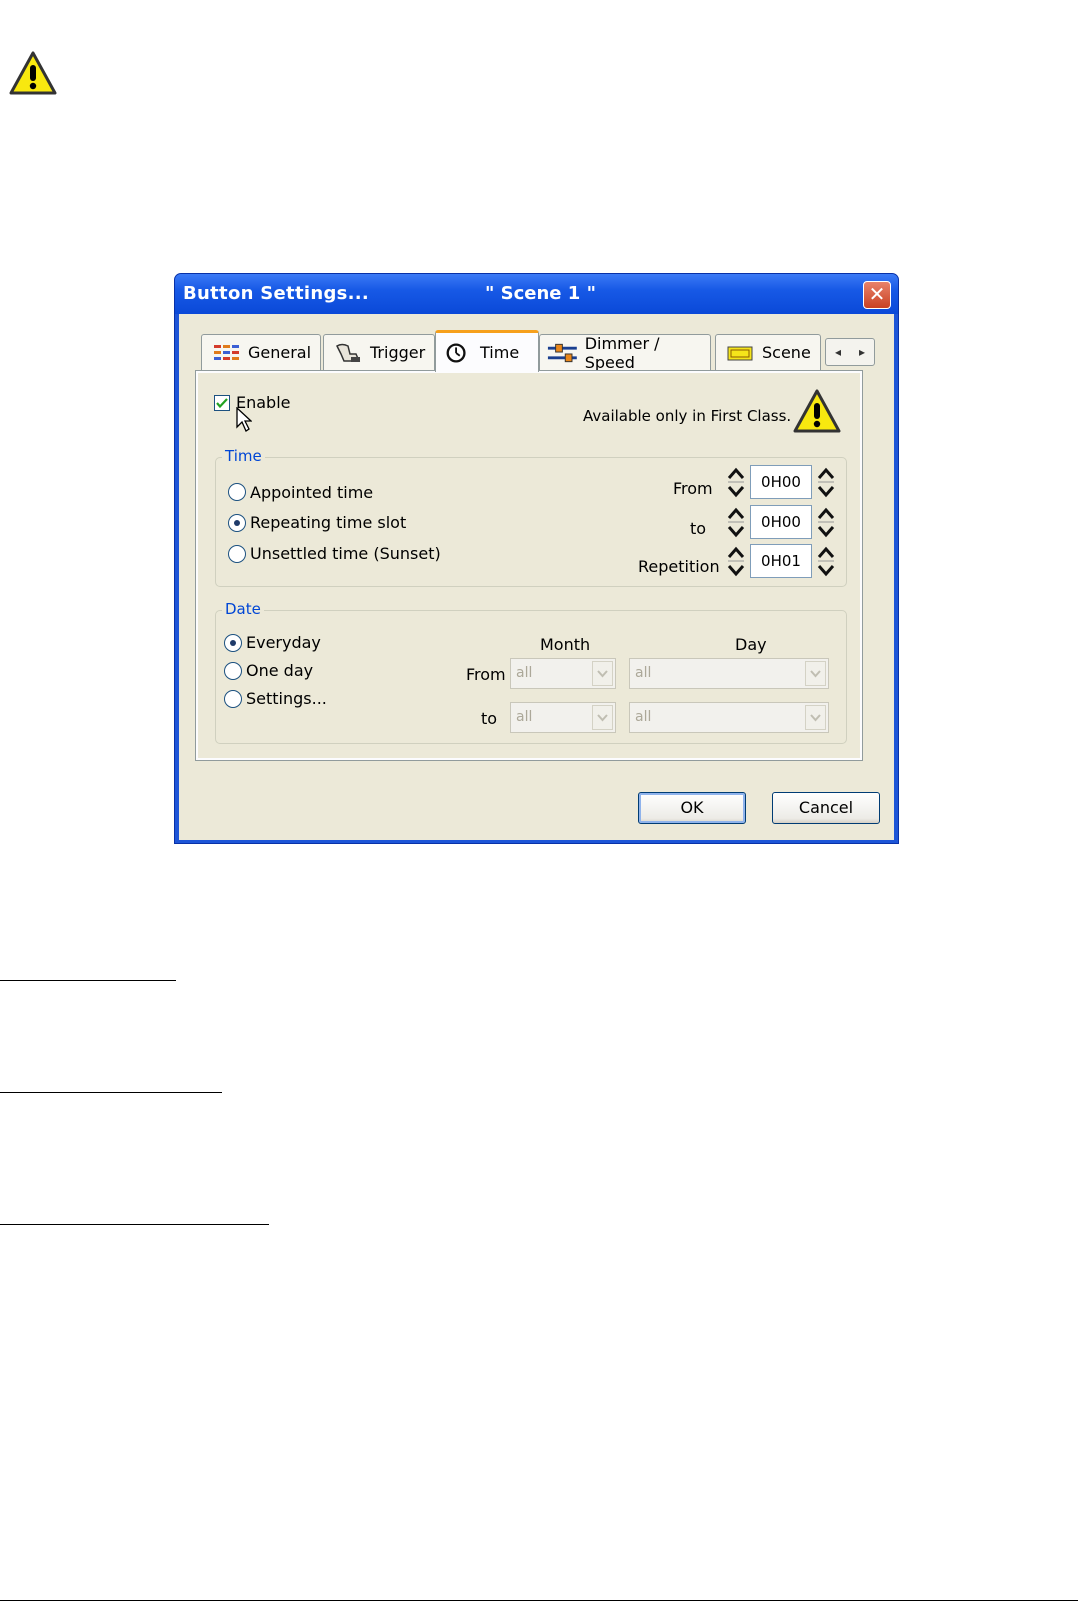 The image size is (1078, 1603). What do you see at coordinates (233, 643) in the screenshot?
I see `radio-everyday` at bounding box center [233, 643].